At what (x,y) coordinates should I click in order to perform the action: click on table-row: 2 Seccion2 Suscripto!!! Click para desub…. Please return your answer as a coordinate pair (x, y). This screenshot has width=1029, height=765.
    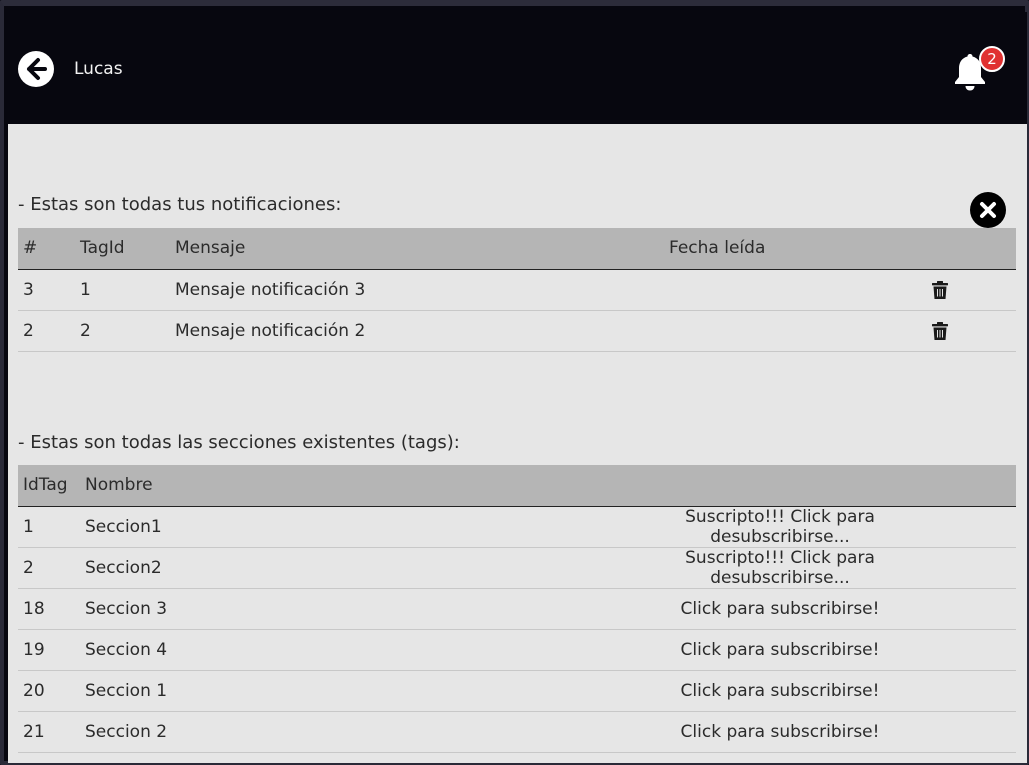
    Looking at the image, I should click on (517, 567).